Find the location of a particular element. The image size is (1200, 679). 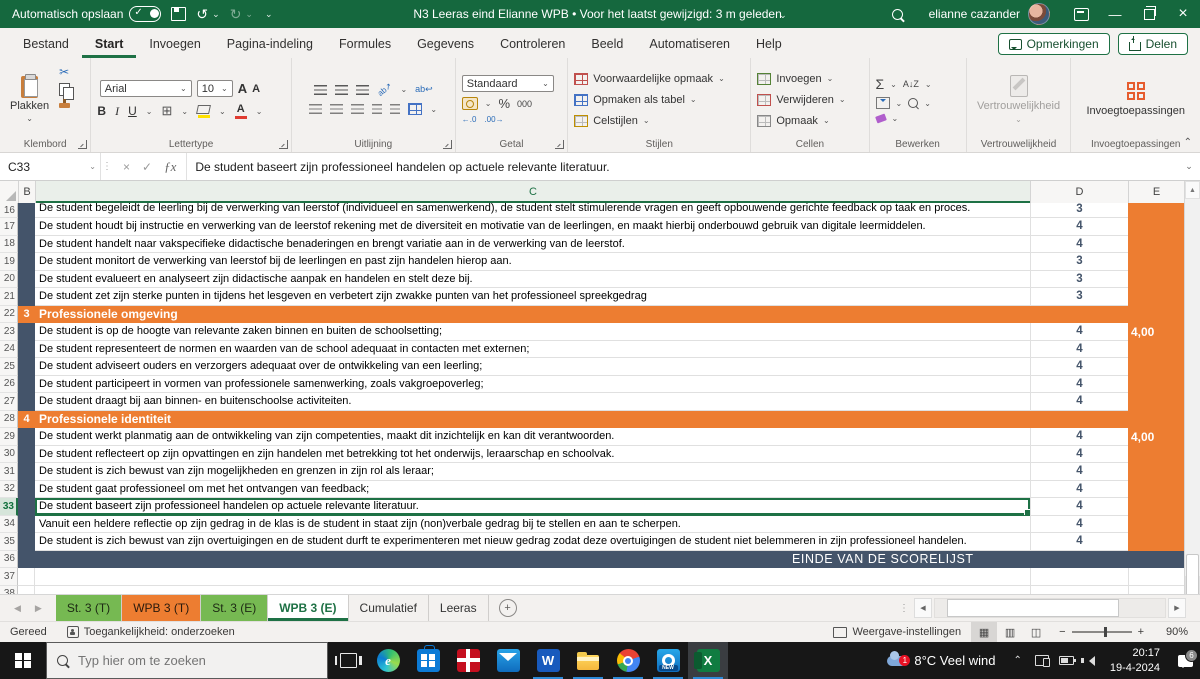

collapse-ribbon-icon: ⌃ is located at coordinates (1188, 142).